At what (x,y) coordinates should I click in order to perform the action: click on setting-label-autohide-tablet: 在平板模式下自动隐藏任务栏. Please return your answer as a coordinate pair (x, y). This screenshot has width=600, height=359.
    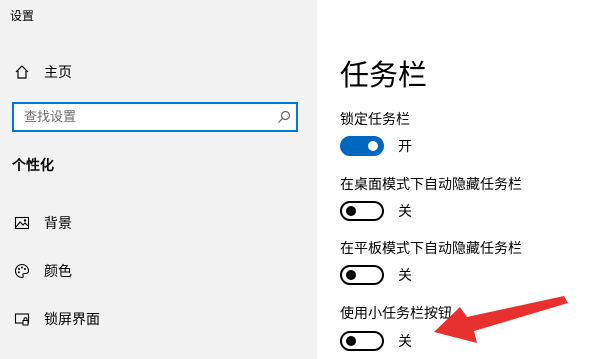
    Looking at the image, I should click on (431, 249).